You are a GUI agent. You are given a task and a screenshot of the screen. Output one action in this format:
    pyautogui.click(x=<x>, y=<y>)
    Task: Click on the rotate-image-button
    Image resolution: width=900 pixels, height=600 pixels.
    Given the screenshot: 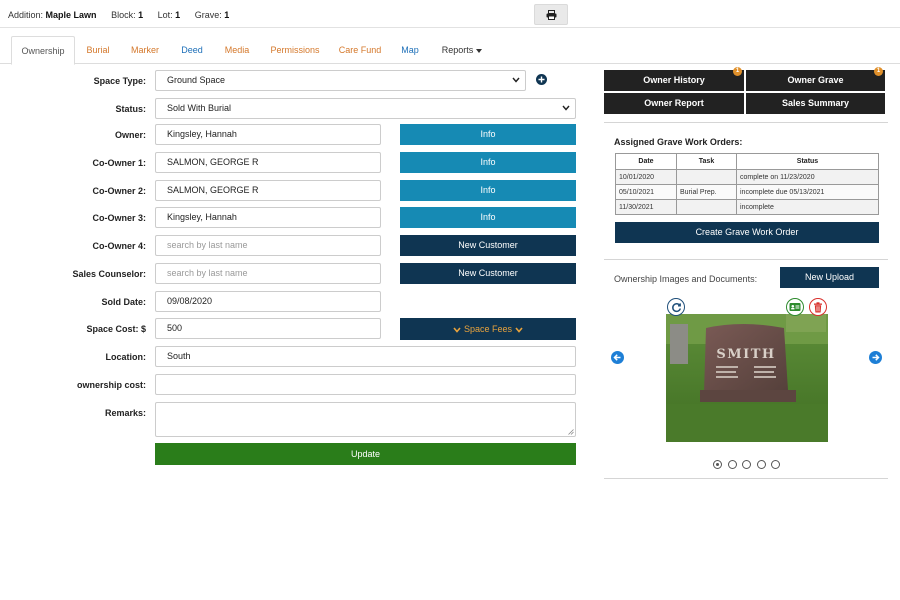 What is the action you would take?
    pyautogui.click(x=676, y=307)
    